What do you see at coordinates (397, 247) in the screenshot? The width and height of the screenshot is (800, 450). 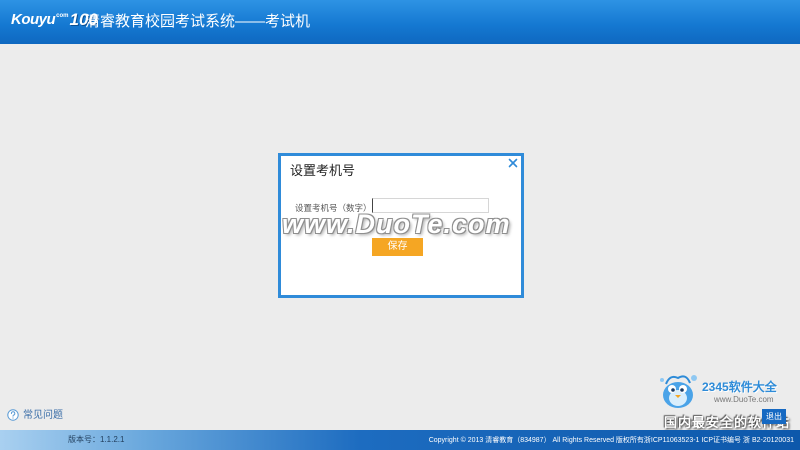 I see `save-button: 保存` at bounding box center [397, 247].